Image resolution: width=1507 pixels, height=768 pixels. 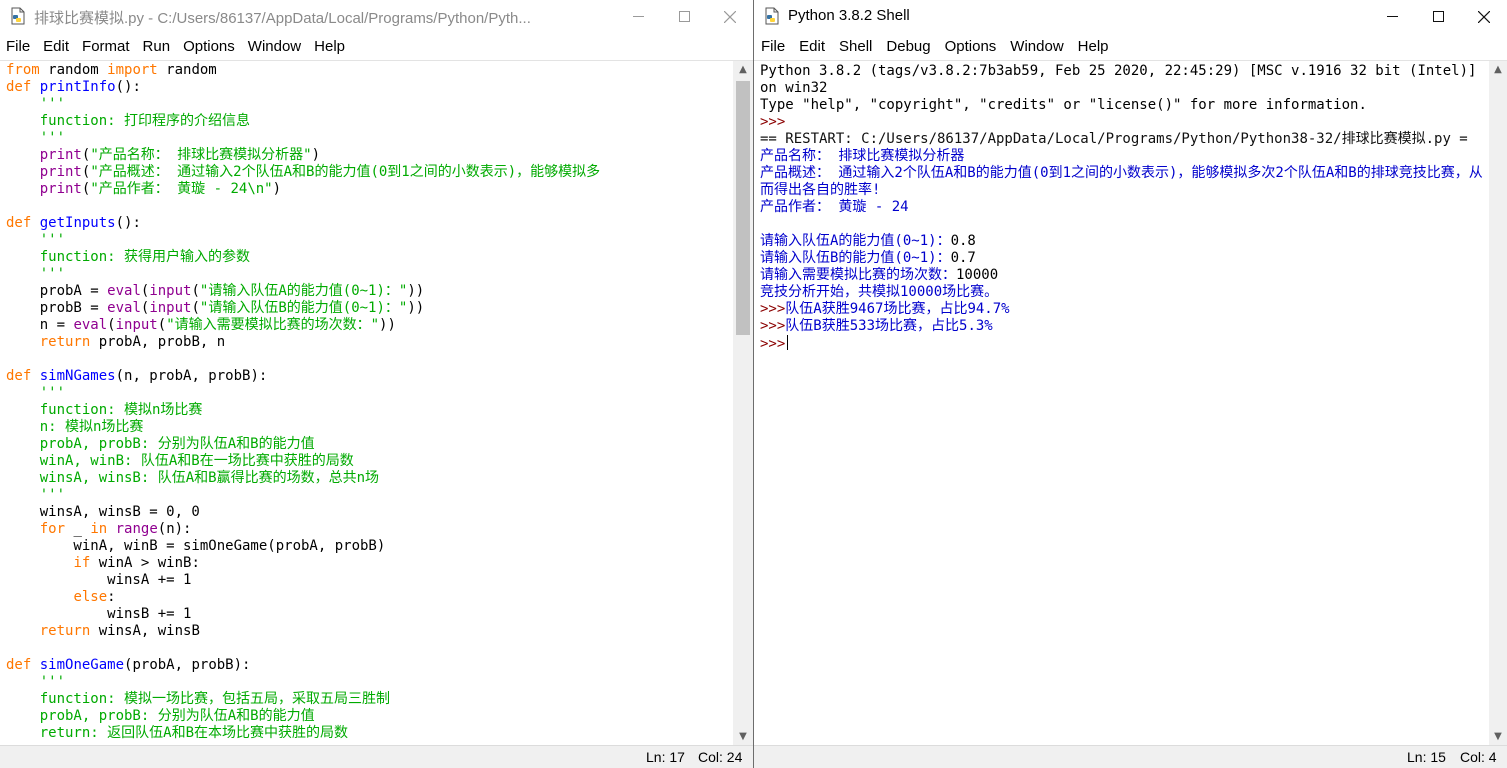 I want to click on column-number-status: Col: 24, so click(x=720, y=757).